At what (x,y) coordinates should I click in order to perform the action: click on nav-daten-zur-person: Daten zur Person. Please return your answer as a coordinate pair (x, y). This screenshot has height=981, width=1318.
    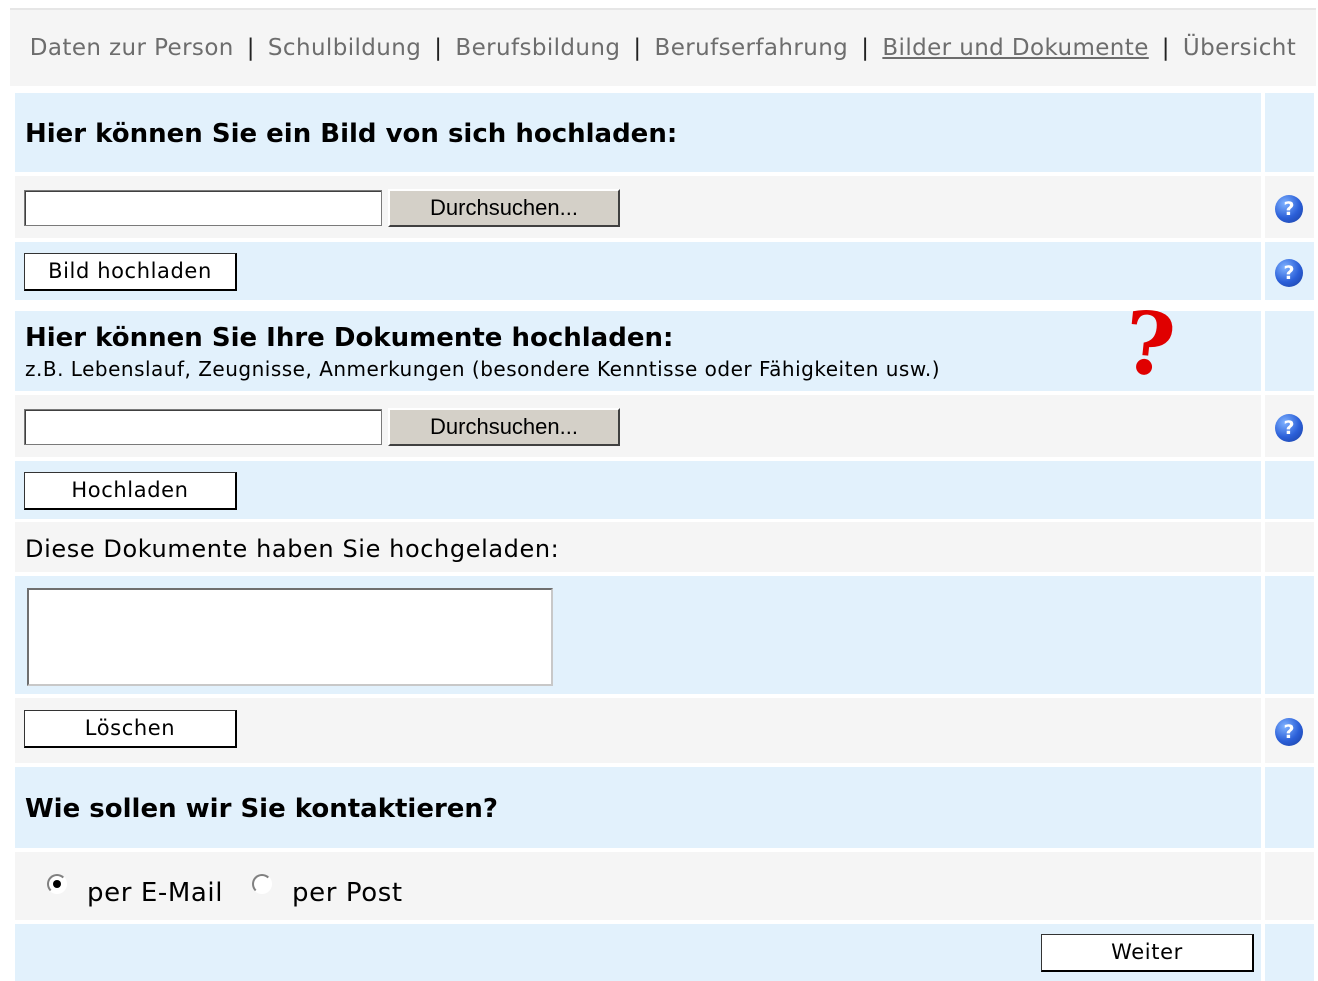
    Looking at the image, I should click on (132, 48).